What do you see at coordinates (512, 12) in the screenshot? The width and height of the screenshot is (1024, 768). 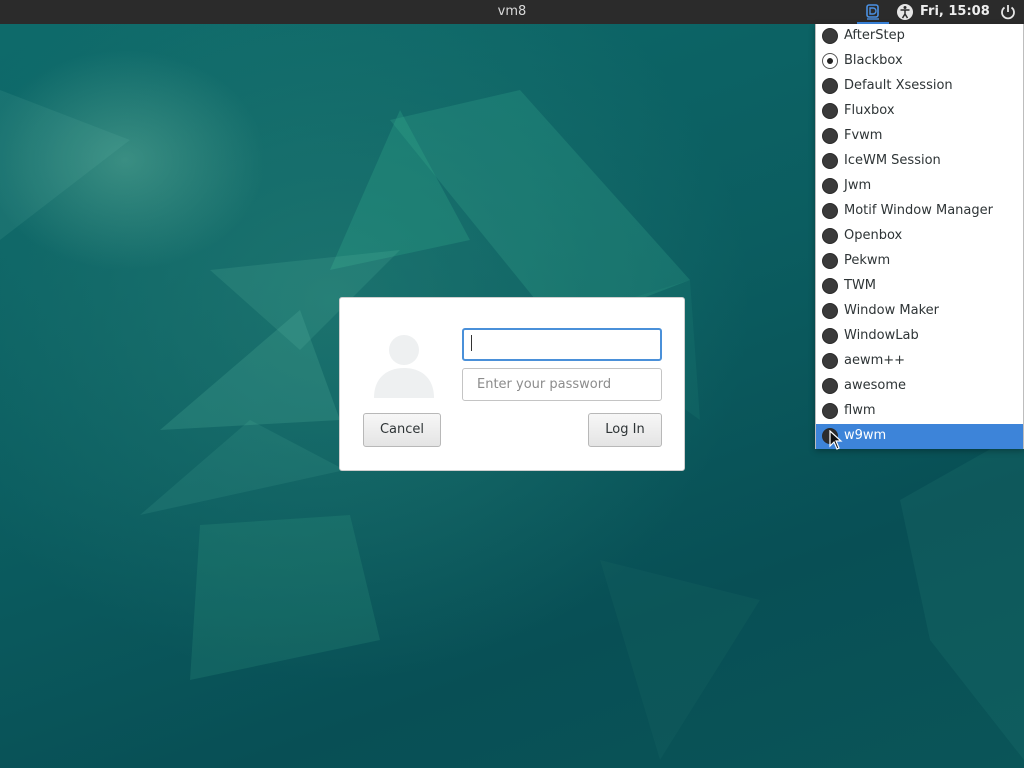 I see `top-bar: vm8 Fri, 15:08` at bounding box center [512, 12].